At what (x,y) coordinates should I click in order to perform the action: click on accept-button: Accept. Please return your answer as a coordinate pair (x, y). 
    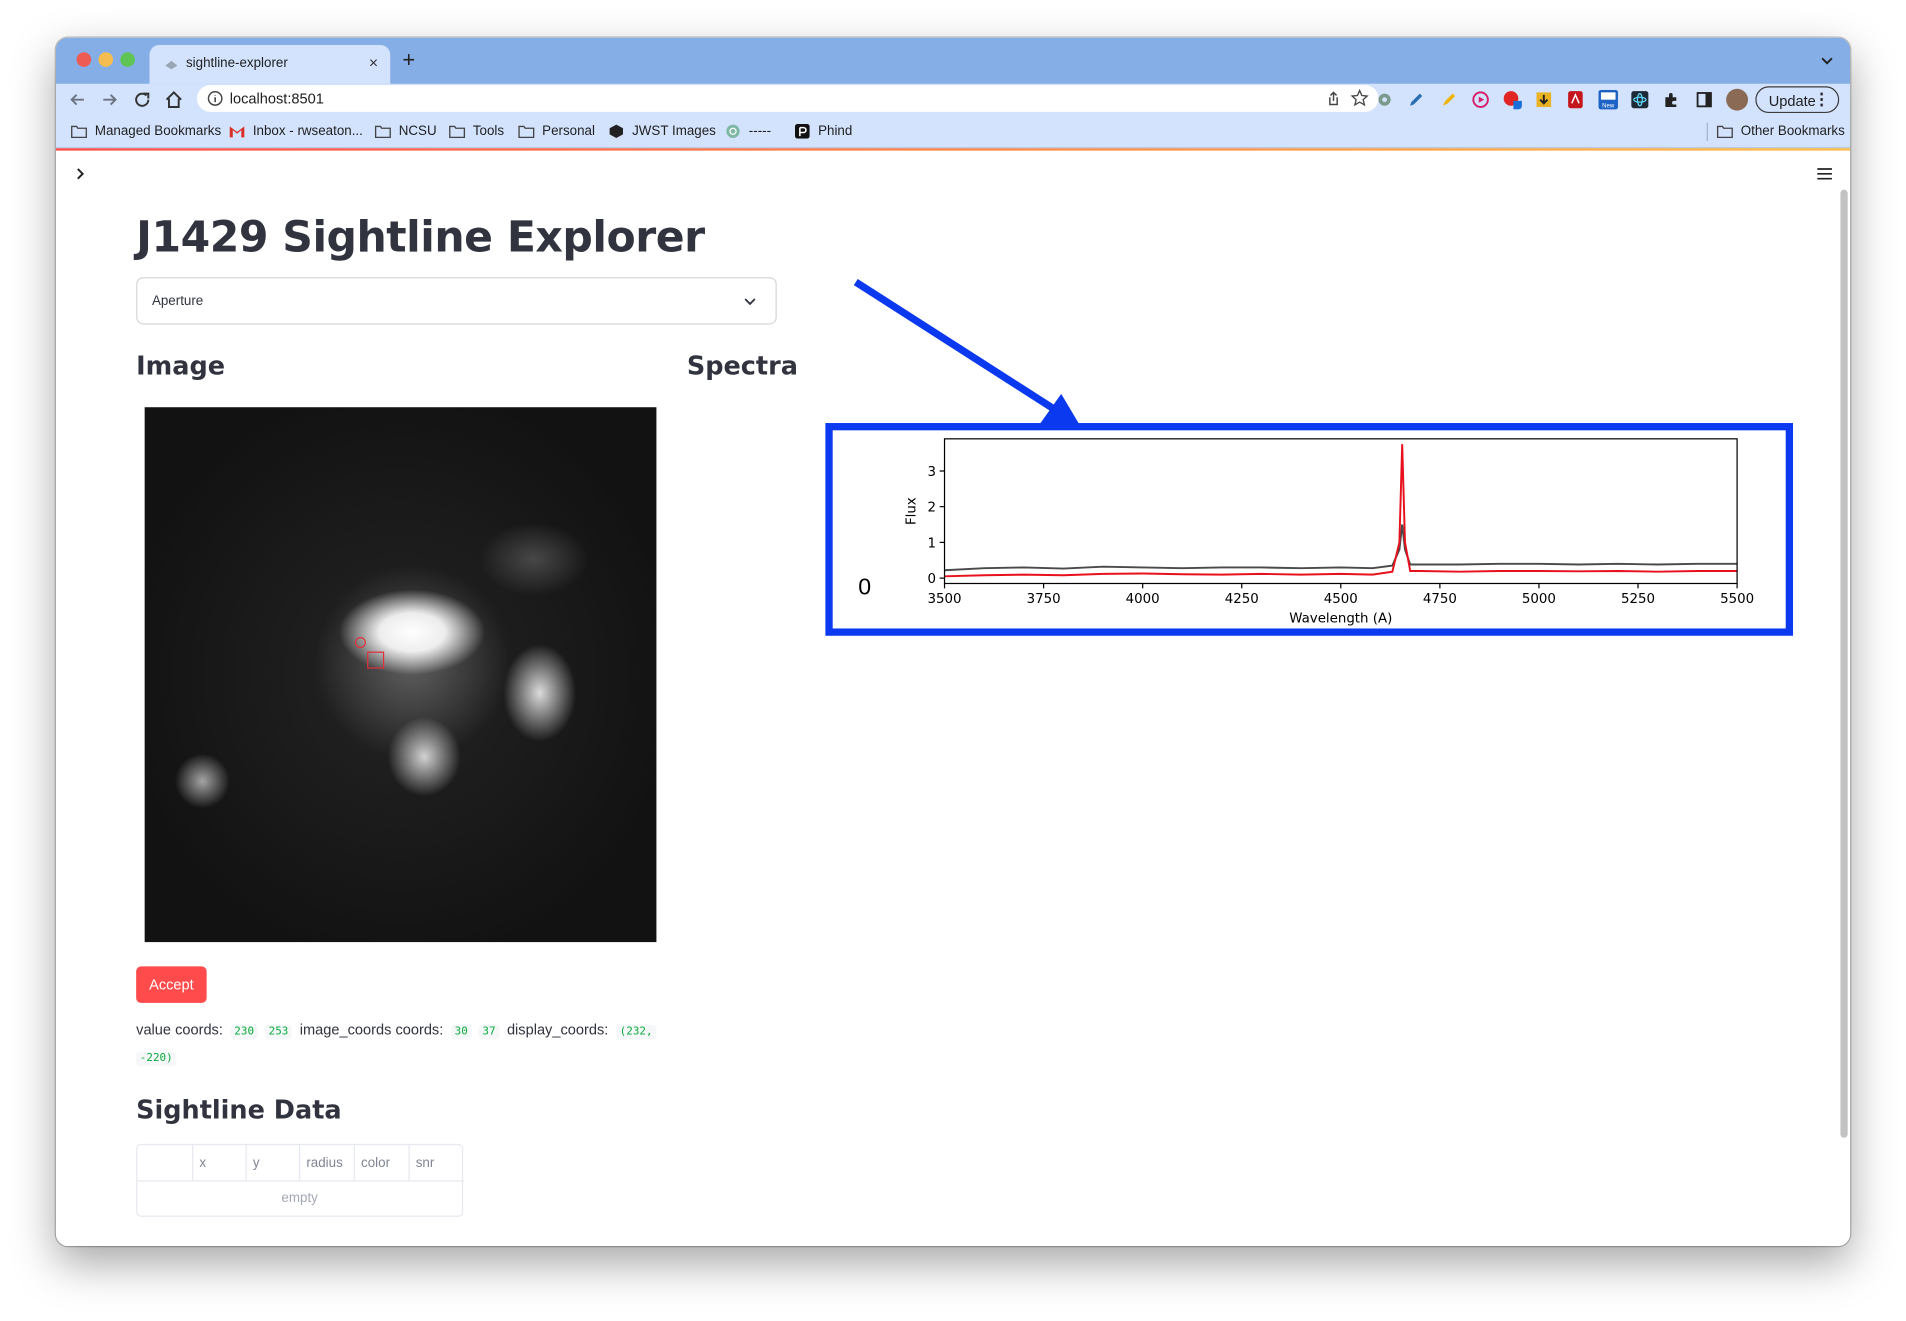
    Looking at the image, I should click on (171, 984).